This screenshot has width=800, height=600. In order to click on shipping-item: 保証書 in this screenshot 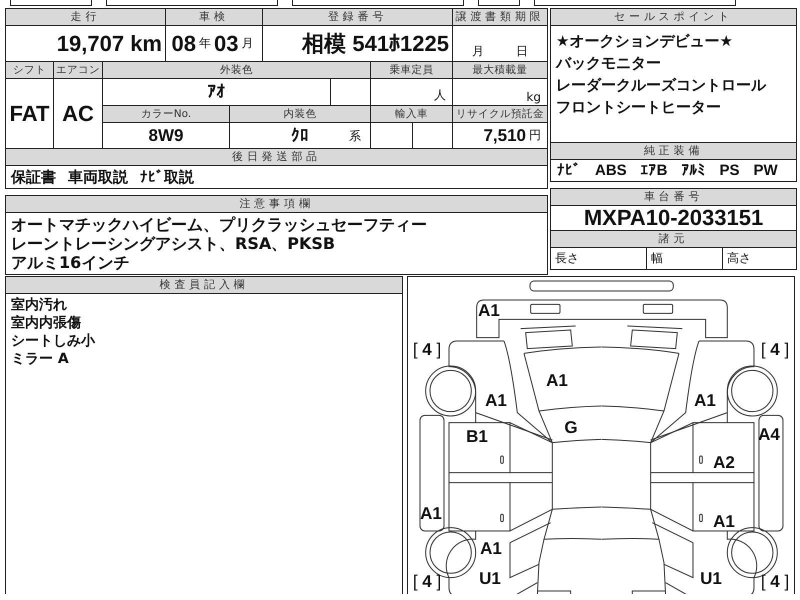, I will do `click(33, 177)`.